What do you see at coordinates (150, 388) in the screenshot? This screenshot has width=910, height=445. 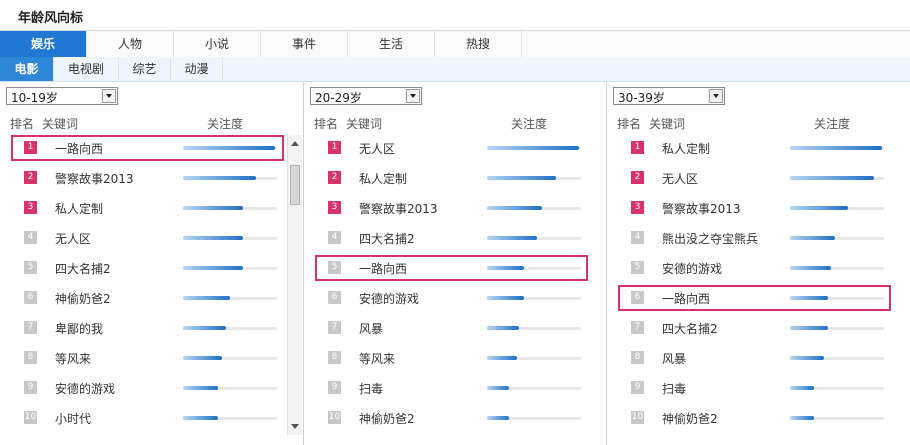 I see `ranking-row: 9 安德的游戏` at bounding box center [150, 388].